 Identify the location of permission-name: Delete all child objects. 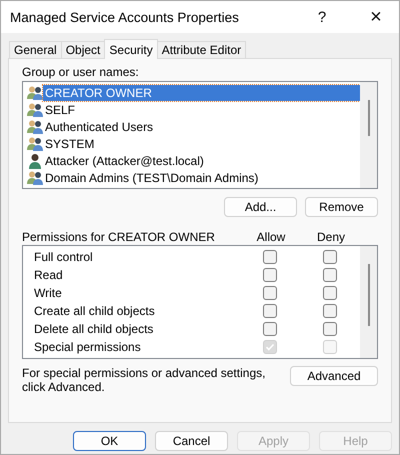
(94, 329).